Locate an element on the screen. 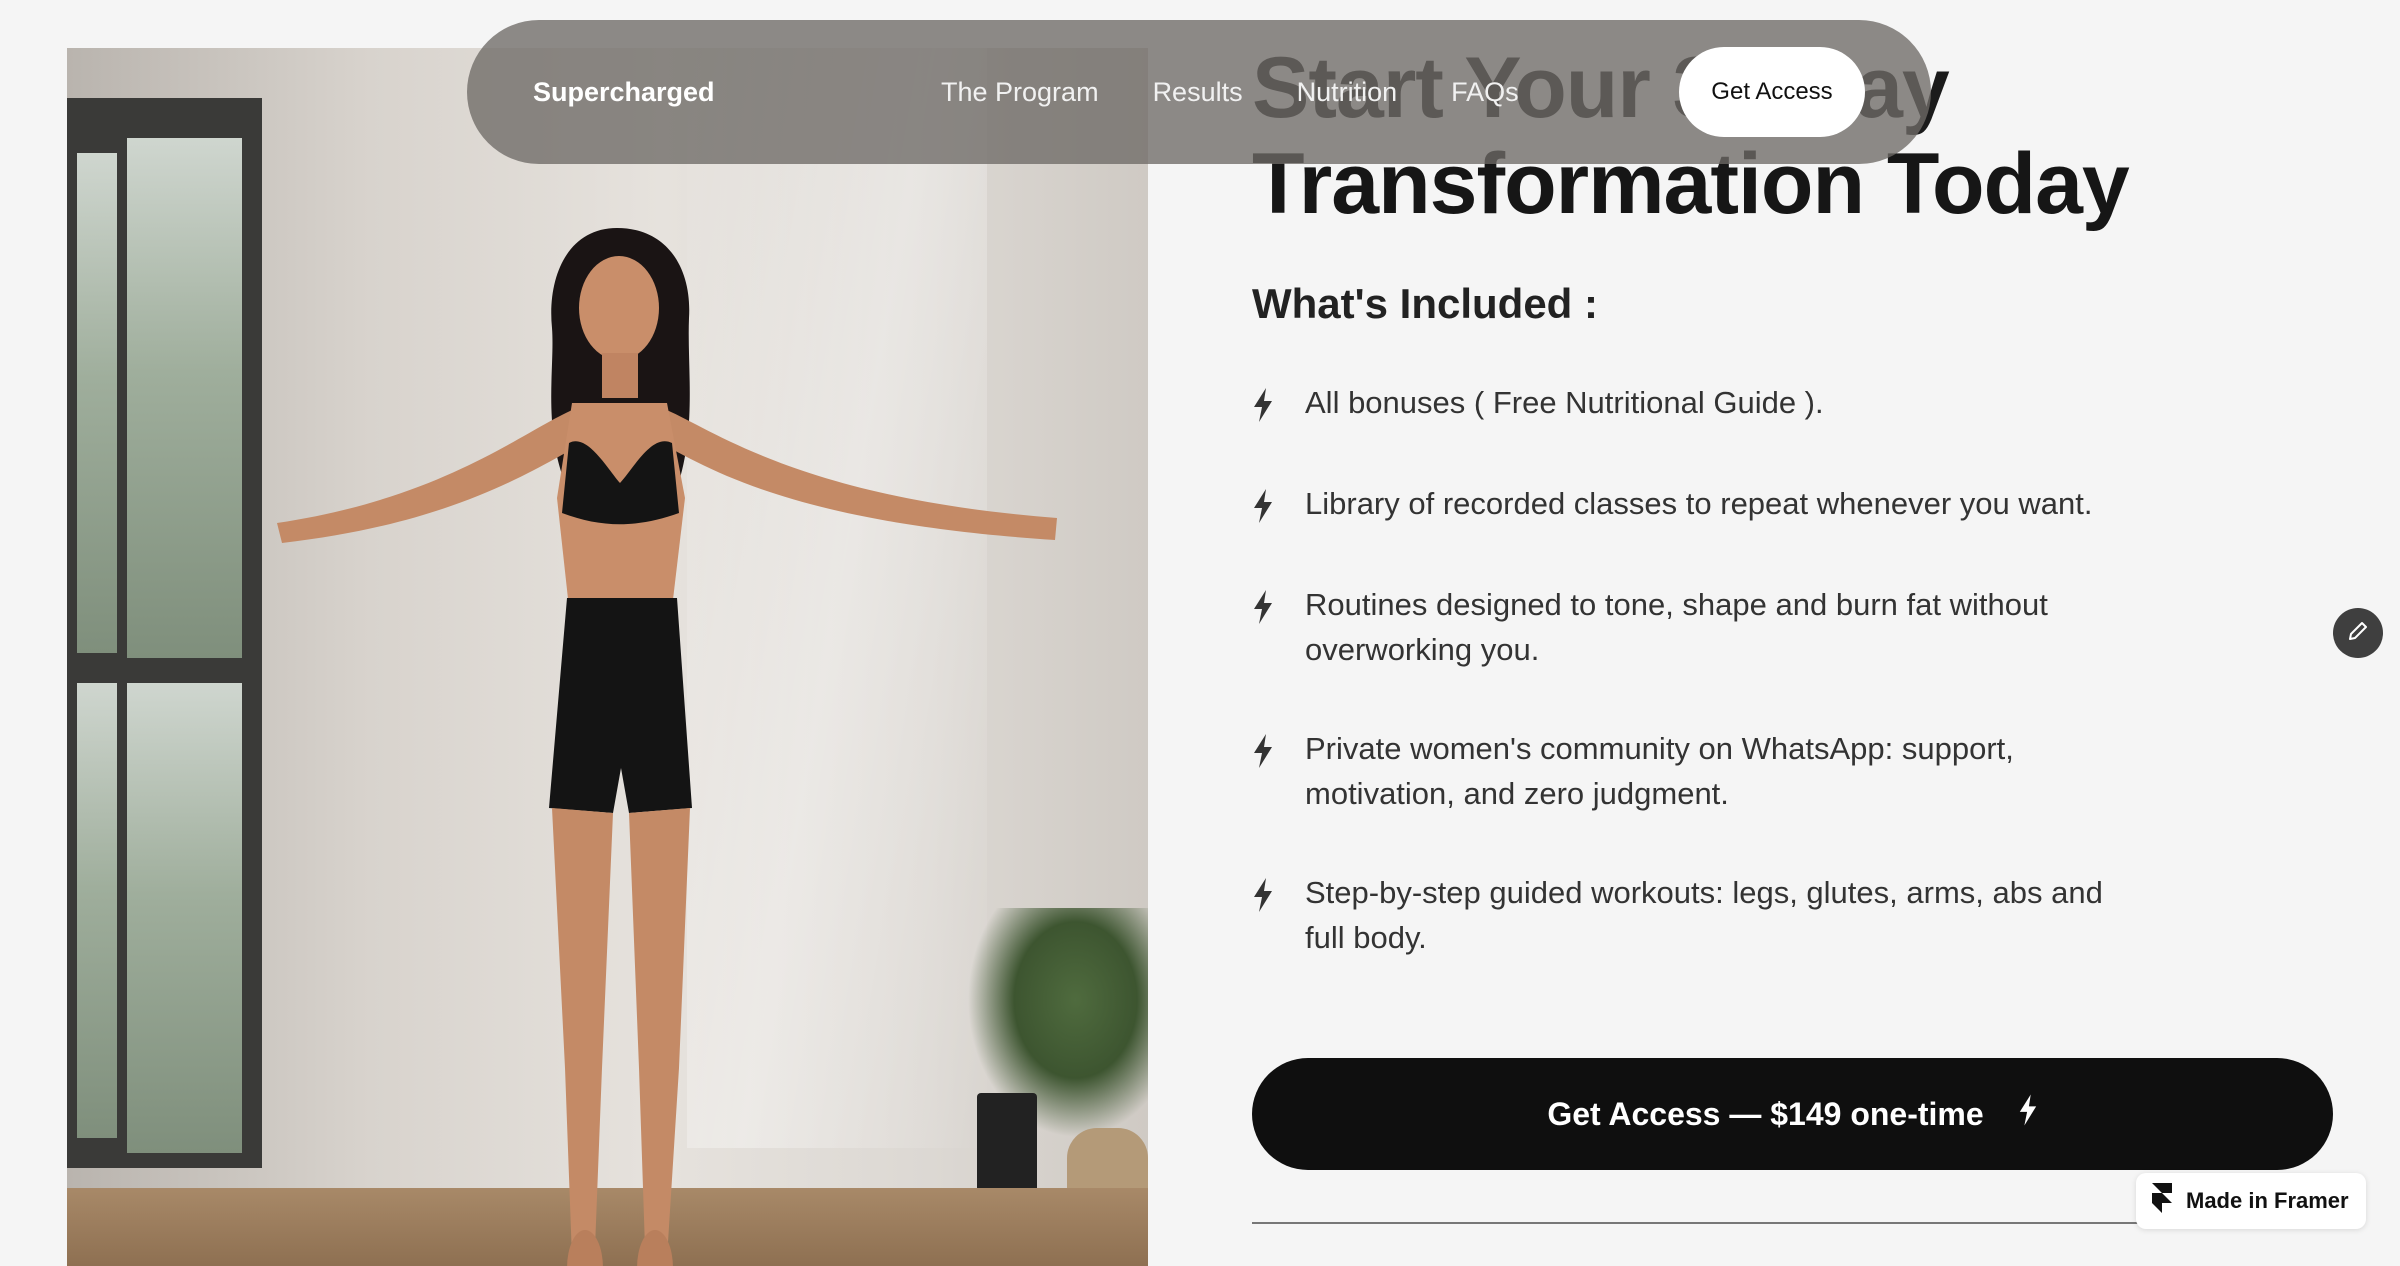 The height and width of the screenshot is (1266, 2400). nav-get-access-button: Get Access is located at coordinates (1772, 92).